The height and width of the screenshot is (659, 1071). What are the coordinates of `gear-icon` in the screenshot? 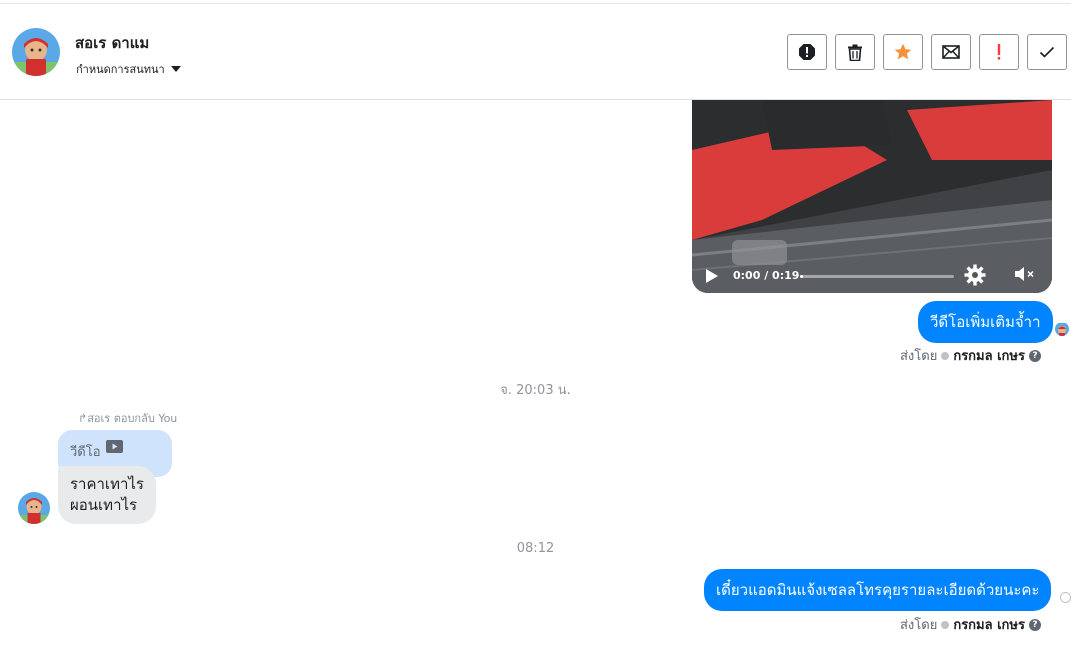 It's located at (975, 275).